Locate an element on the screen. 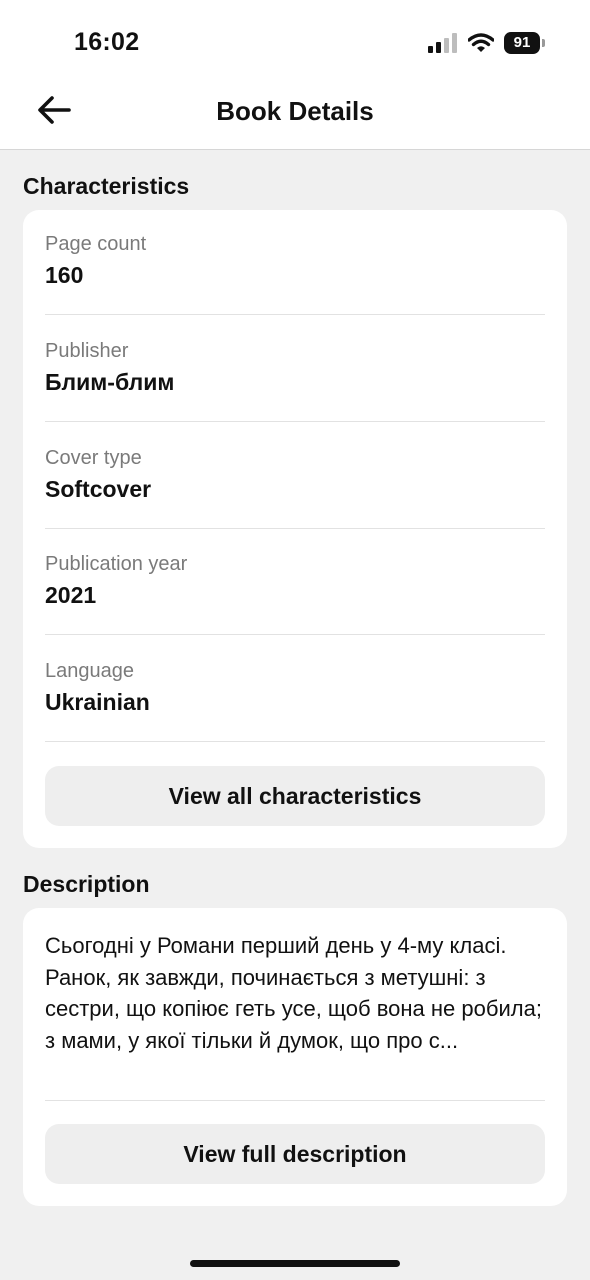  view-all-characteristics-button: View all characteristics is located at coordinates (295, 796).